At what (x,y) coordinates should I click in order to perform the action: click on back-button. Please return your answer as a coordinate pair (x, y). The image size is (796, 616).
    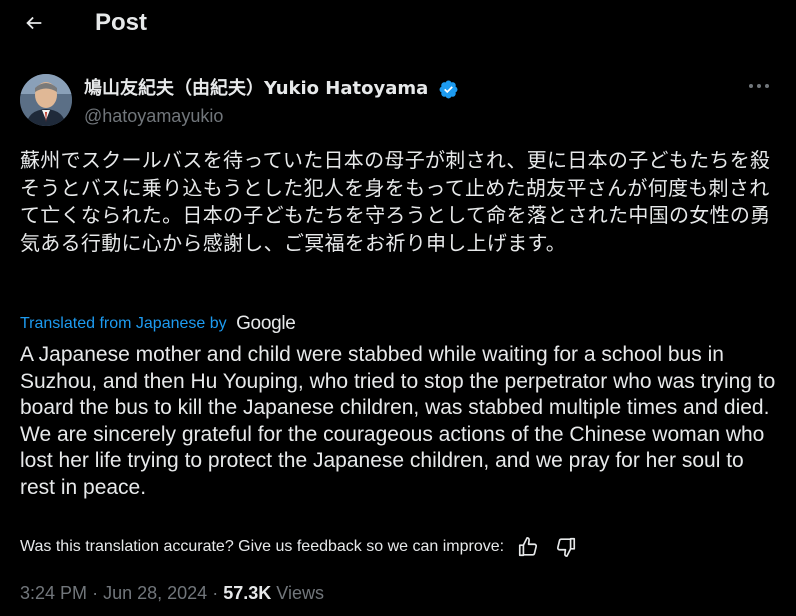
    Looking at the image, I should click on (34, 23).